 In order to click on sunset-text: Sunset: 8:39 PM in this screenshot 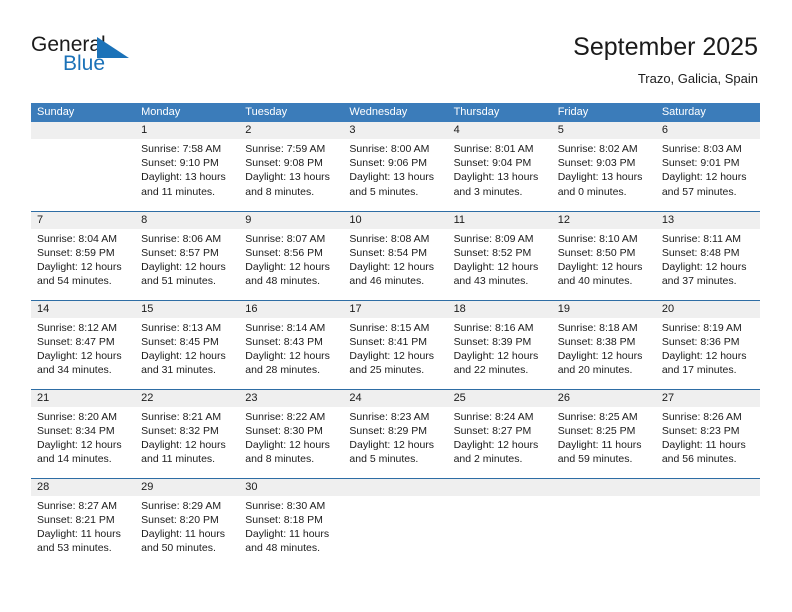, I will do `click(492, 341)`.